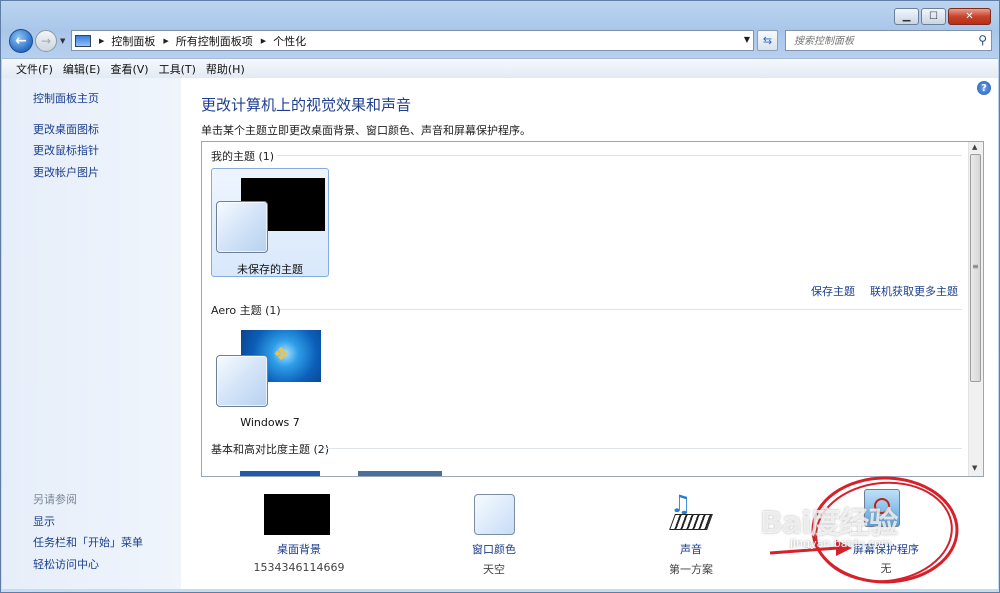 The image size is (1000, 593). What do you see at coordinates (974, 468) in the screenshot?
I see `scroll-down-icon: ▼` at bounding box center [974, 468].